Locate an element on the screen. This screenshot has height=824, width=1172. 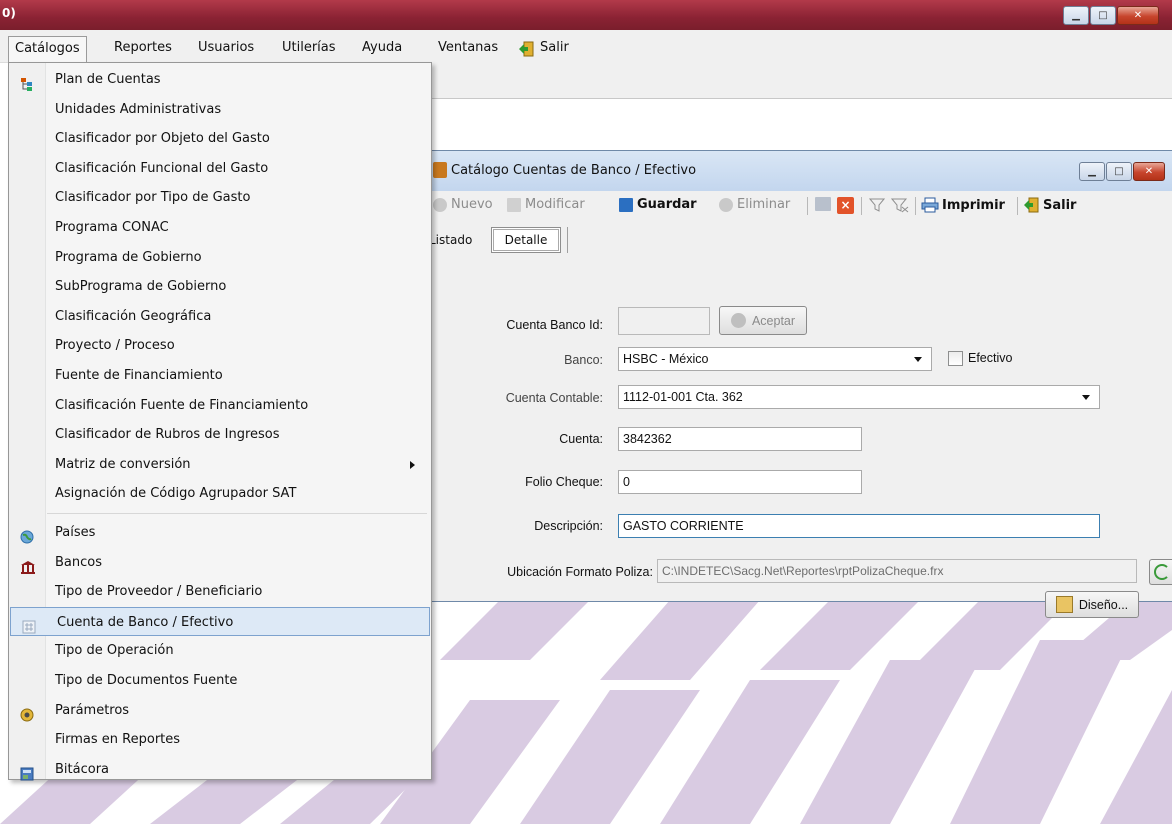
save-icon is located at coordinates (626, 204).